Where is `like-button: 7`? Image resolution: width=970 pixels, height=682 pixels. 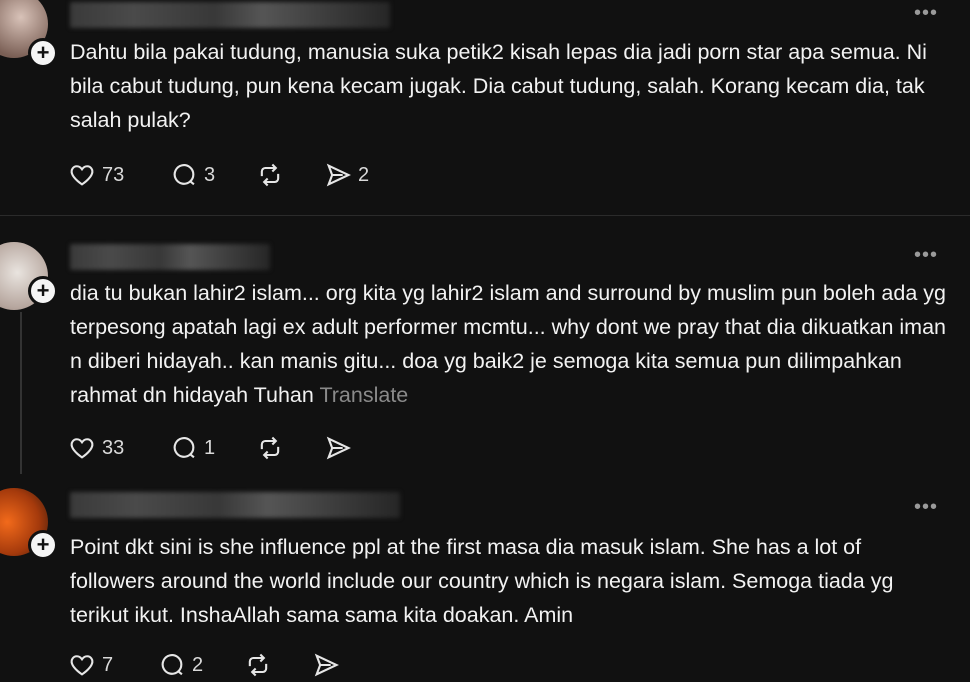 like-button: 7 is located at coordinates (90, 665).